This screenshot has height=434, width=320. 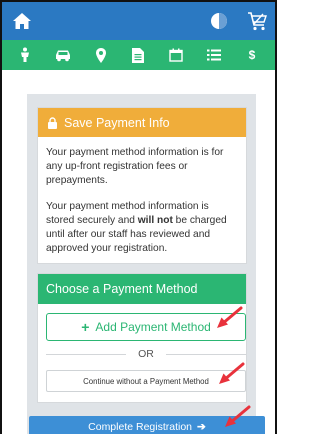 I want to click on person-icon, so click(x=25, y=55).